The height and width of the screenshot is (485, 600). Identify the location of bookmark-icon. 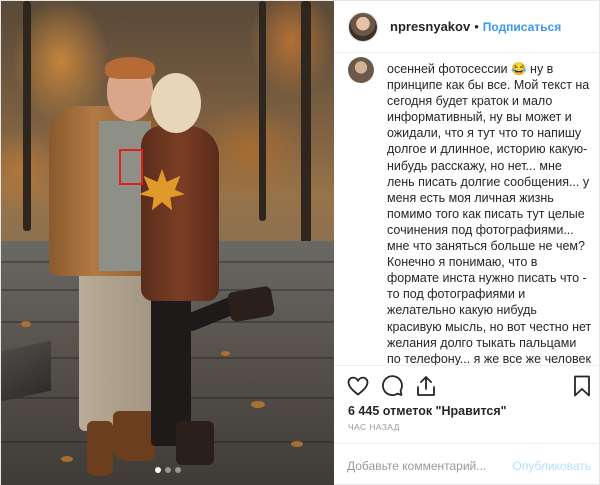
(582, 386).